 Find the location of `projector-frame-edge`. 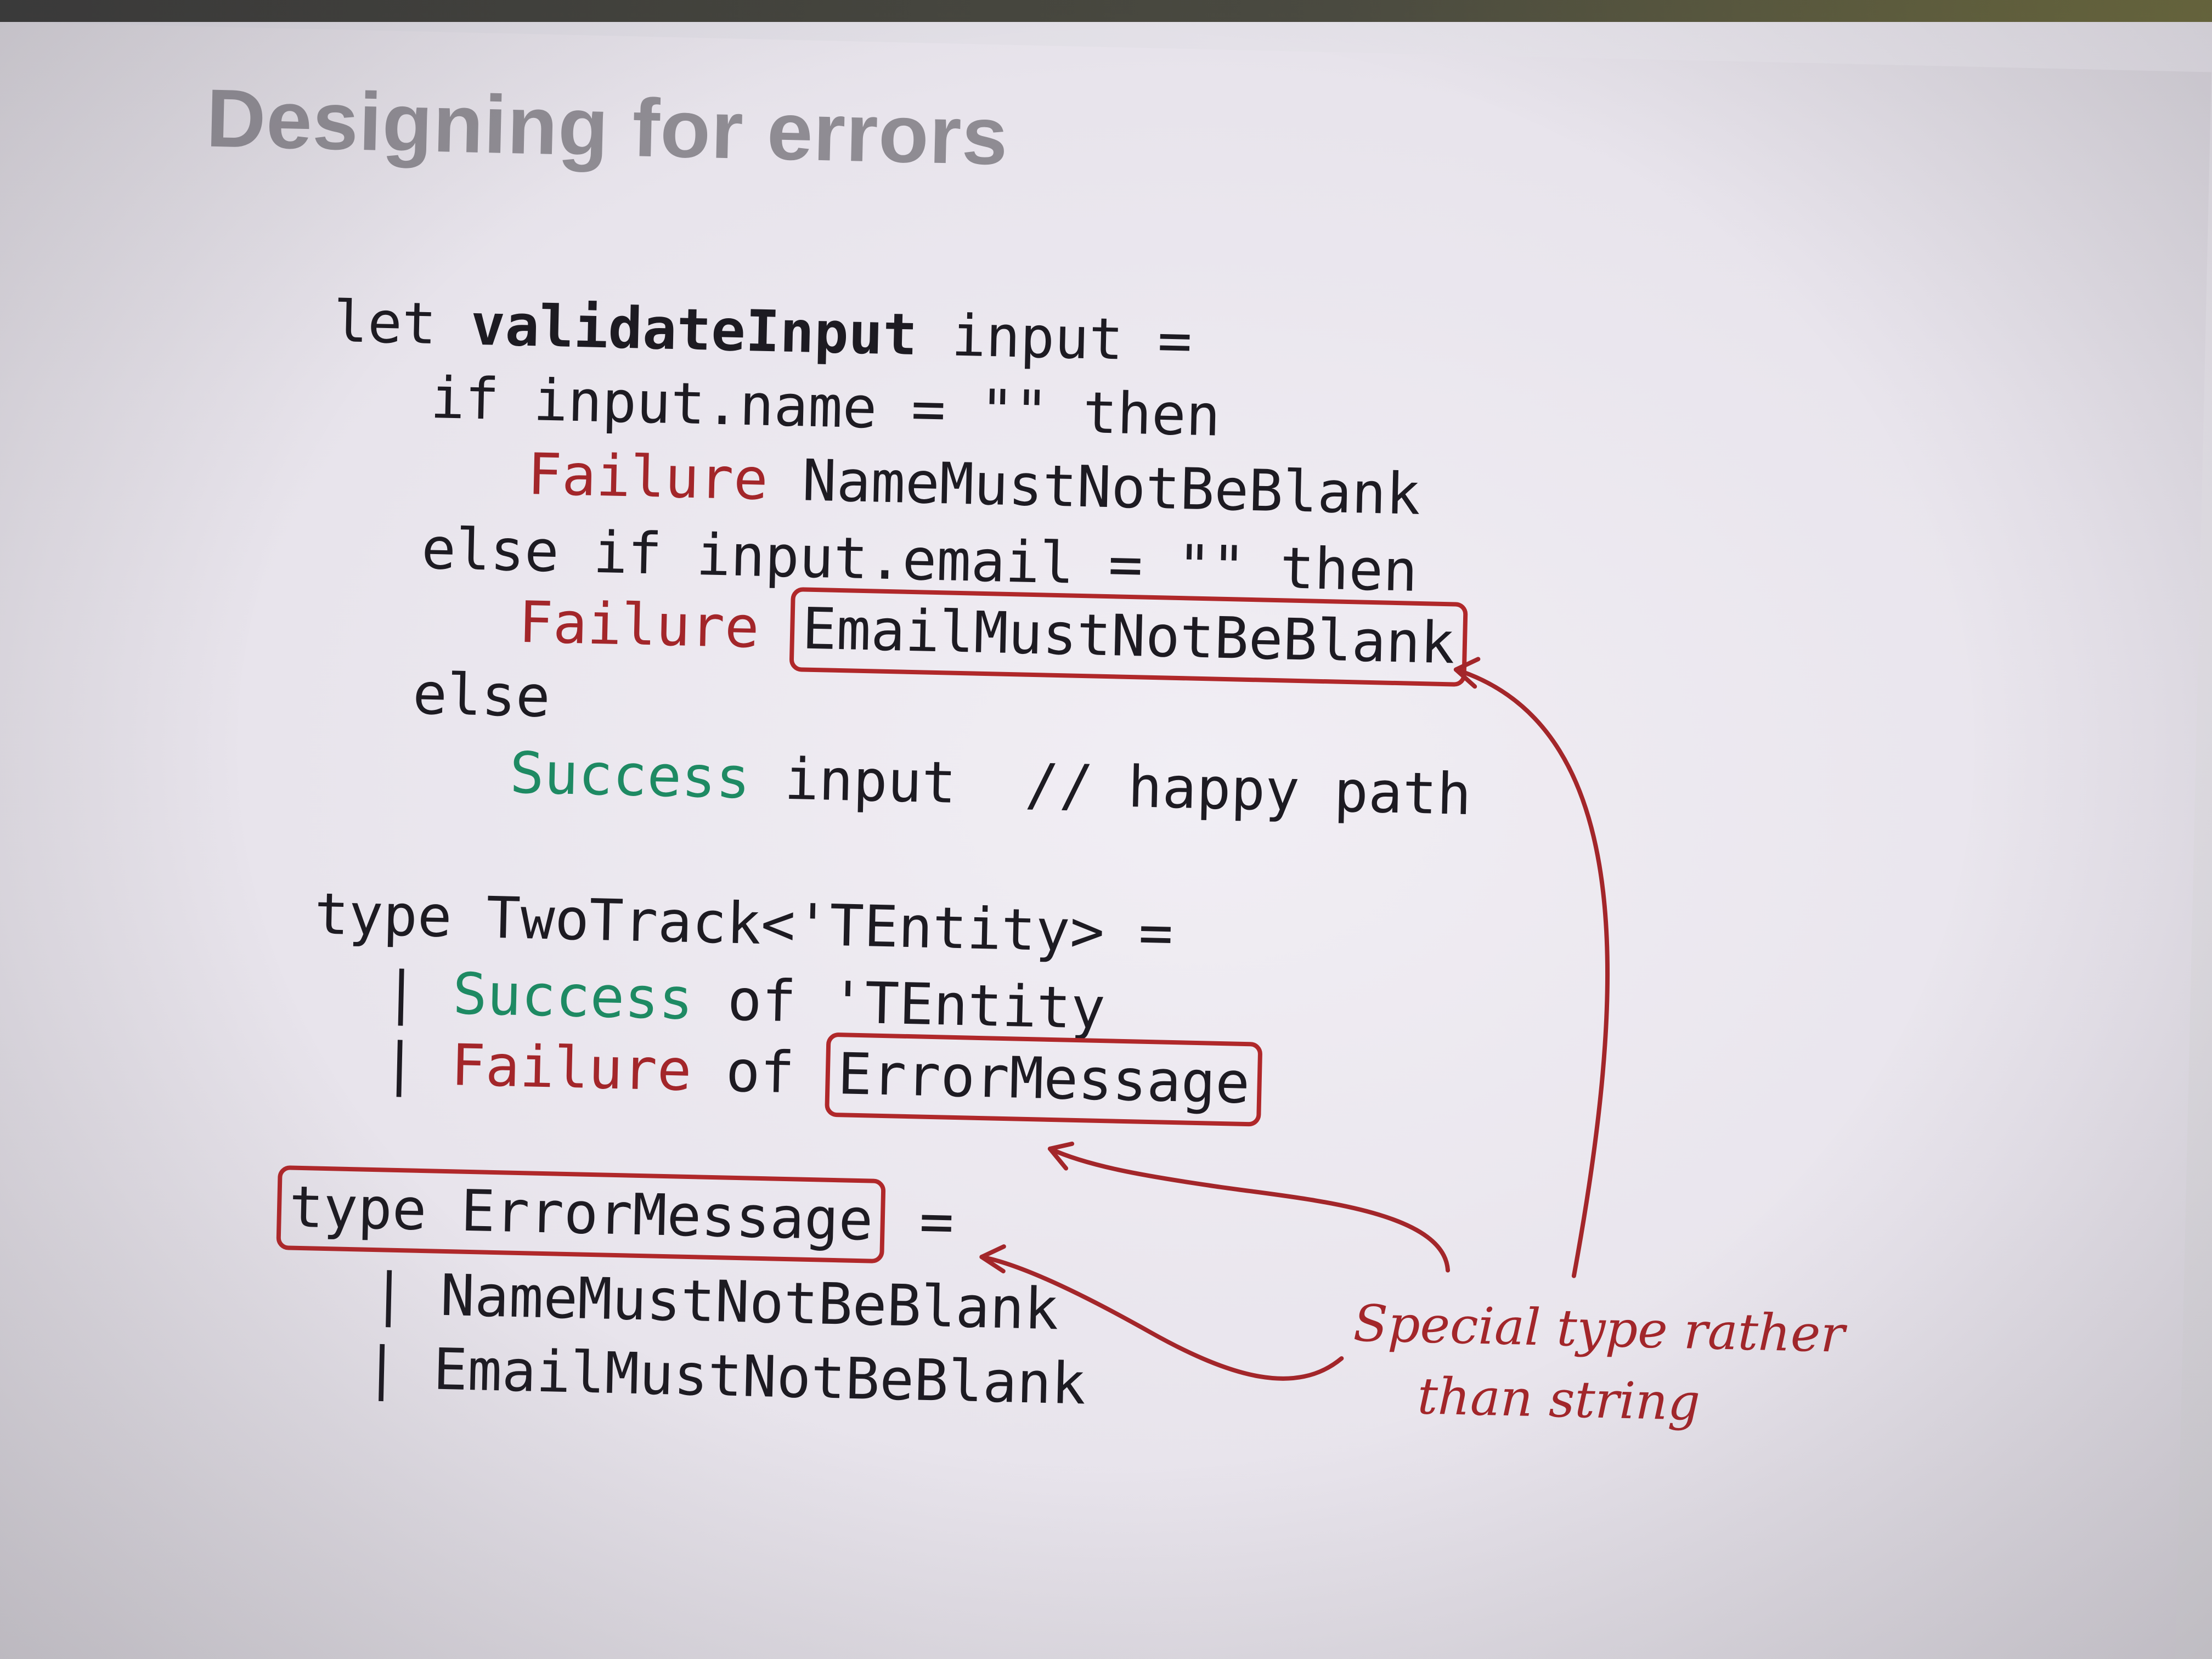

projector-frame-edge is located at coordinates (1106, 11).